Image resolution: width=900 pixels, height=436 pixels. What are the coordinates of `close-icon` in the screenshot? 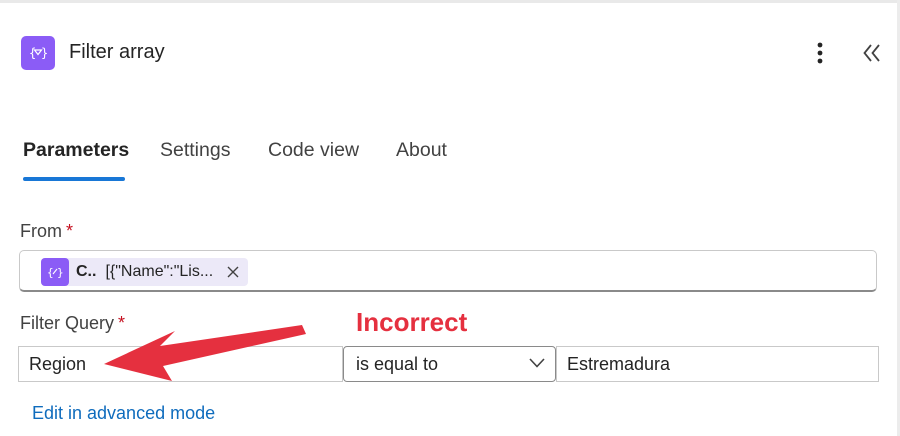 It's located at (233, 272).